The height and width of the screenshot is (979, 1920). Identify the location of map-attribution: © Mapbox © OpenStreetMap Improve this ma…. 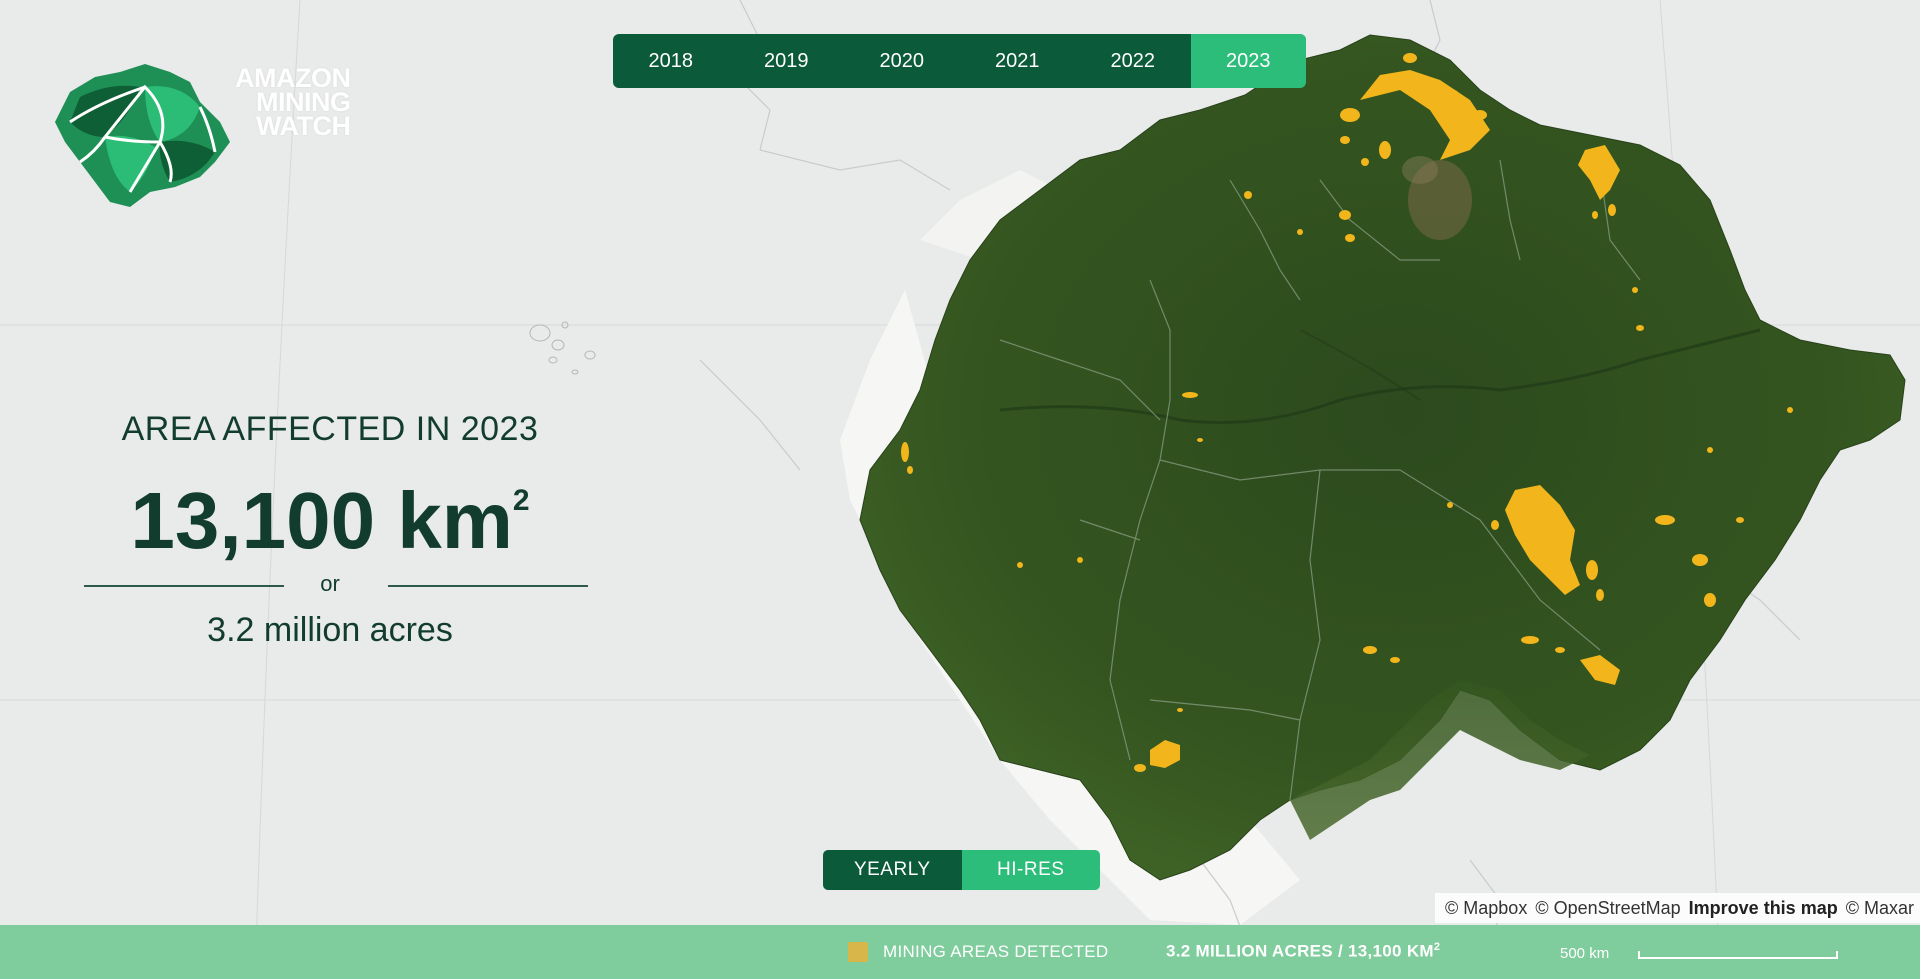
(1677, 908).